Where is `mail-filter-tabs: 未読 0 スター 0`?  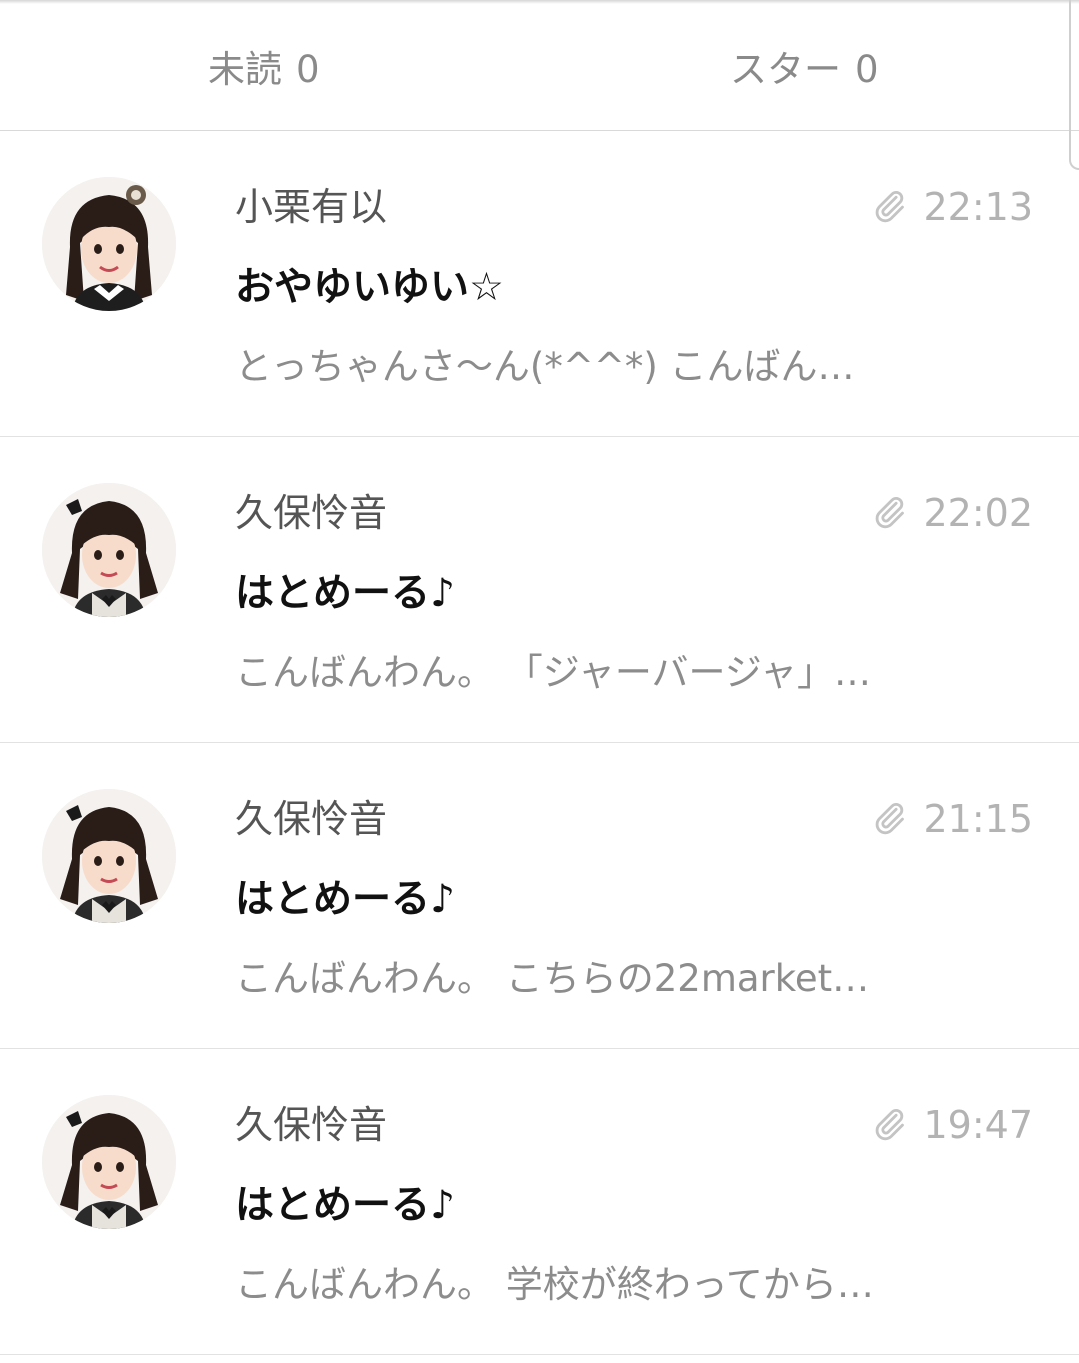 mail-filter-tabs: 未読 0 スター 0 is located at coordinates (539, 65).